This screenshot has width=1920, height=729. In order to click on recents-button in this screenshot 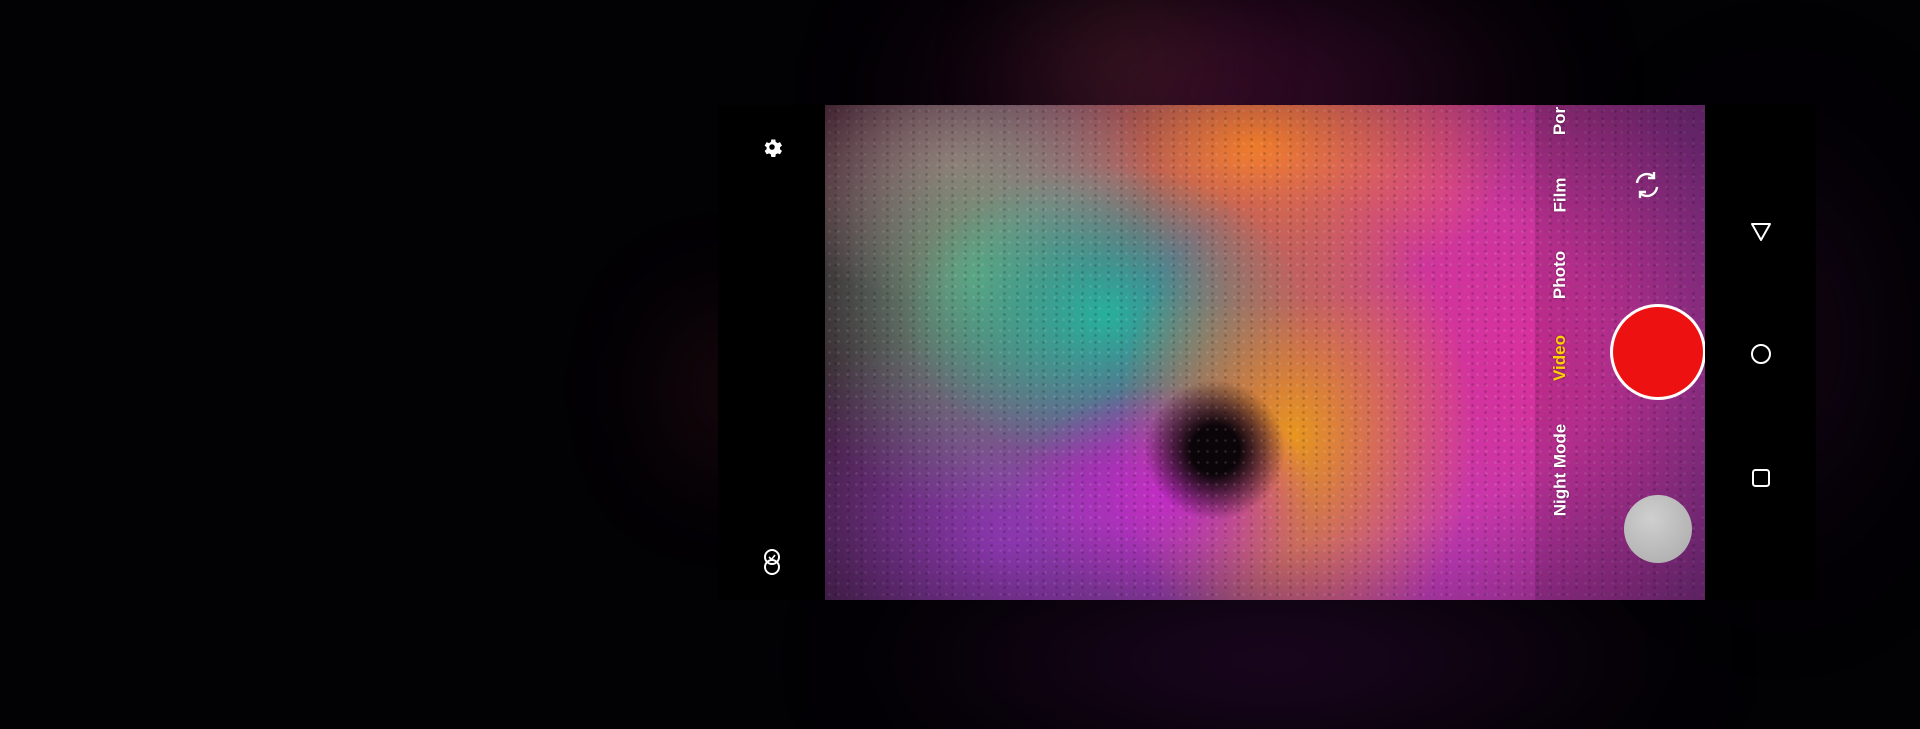, I will do `click(1761, 478)`.